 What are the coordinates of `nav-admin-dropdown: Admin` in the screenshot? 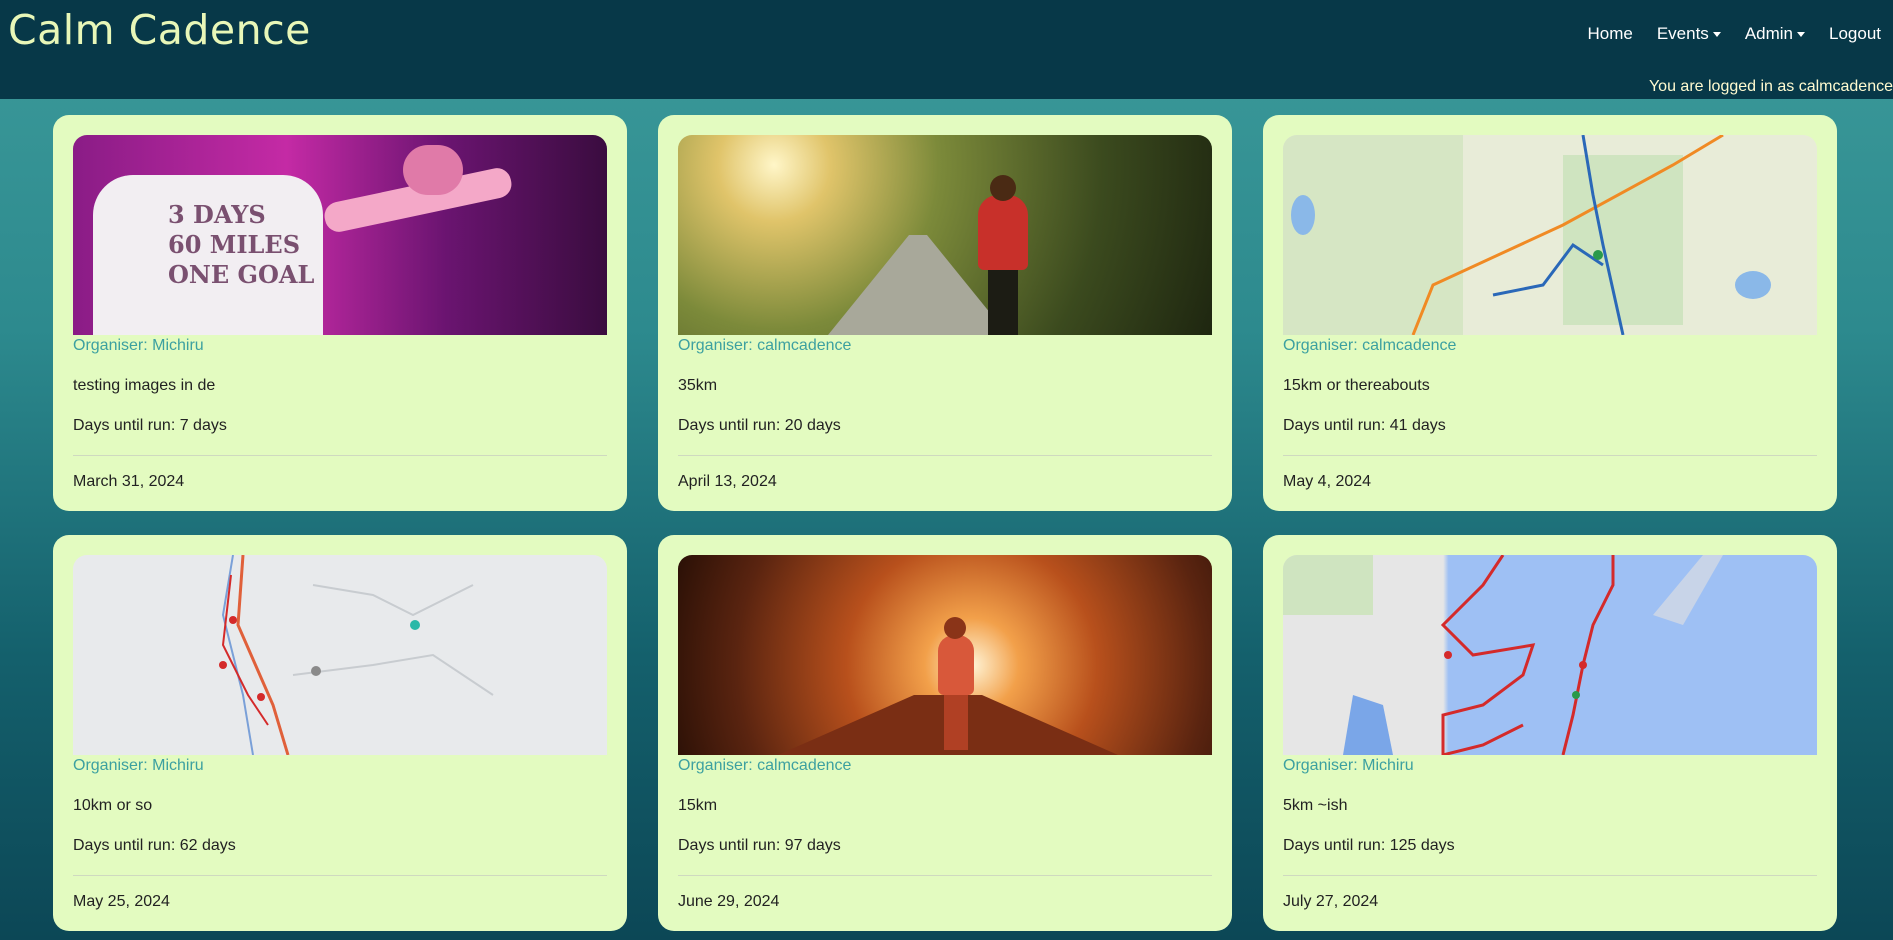 It's located at (1775, 34).